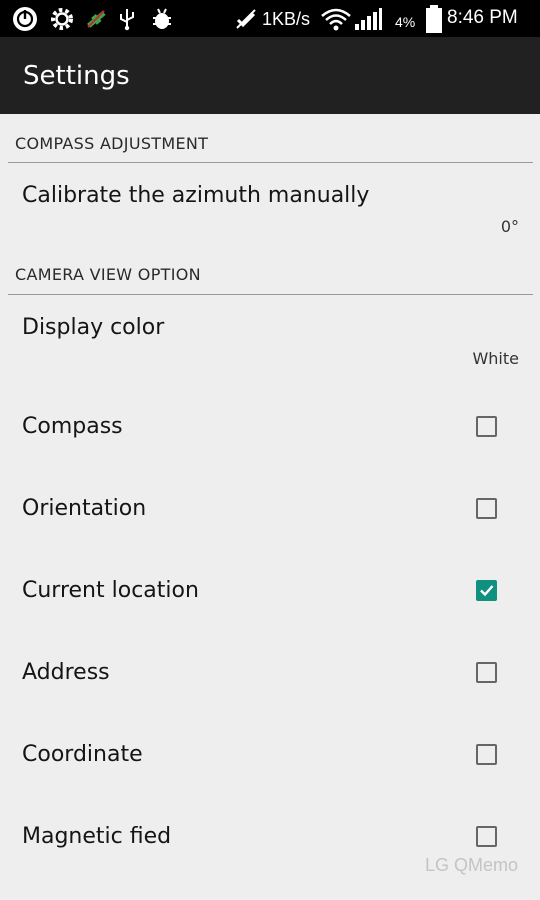 The height and width of the screenshot is (900, 540). Describe the element at coordinates (97, 836) in the screenshot. I see `option-title: Magnetic fied` at that location.